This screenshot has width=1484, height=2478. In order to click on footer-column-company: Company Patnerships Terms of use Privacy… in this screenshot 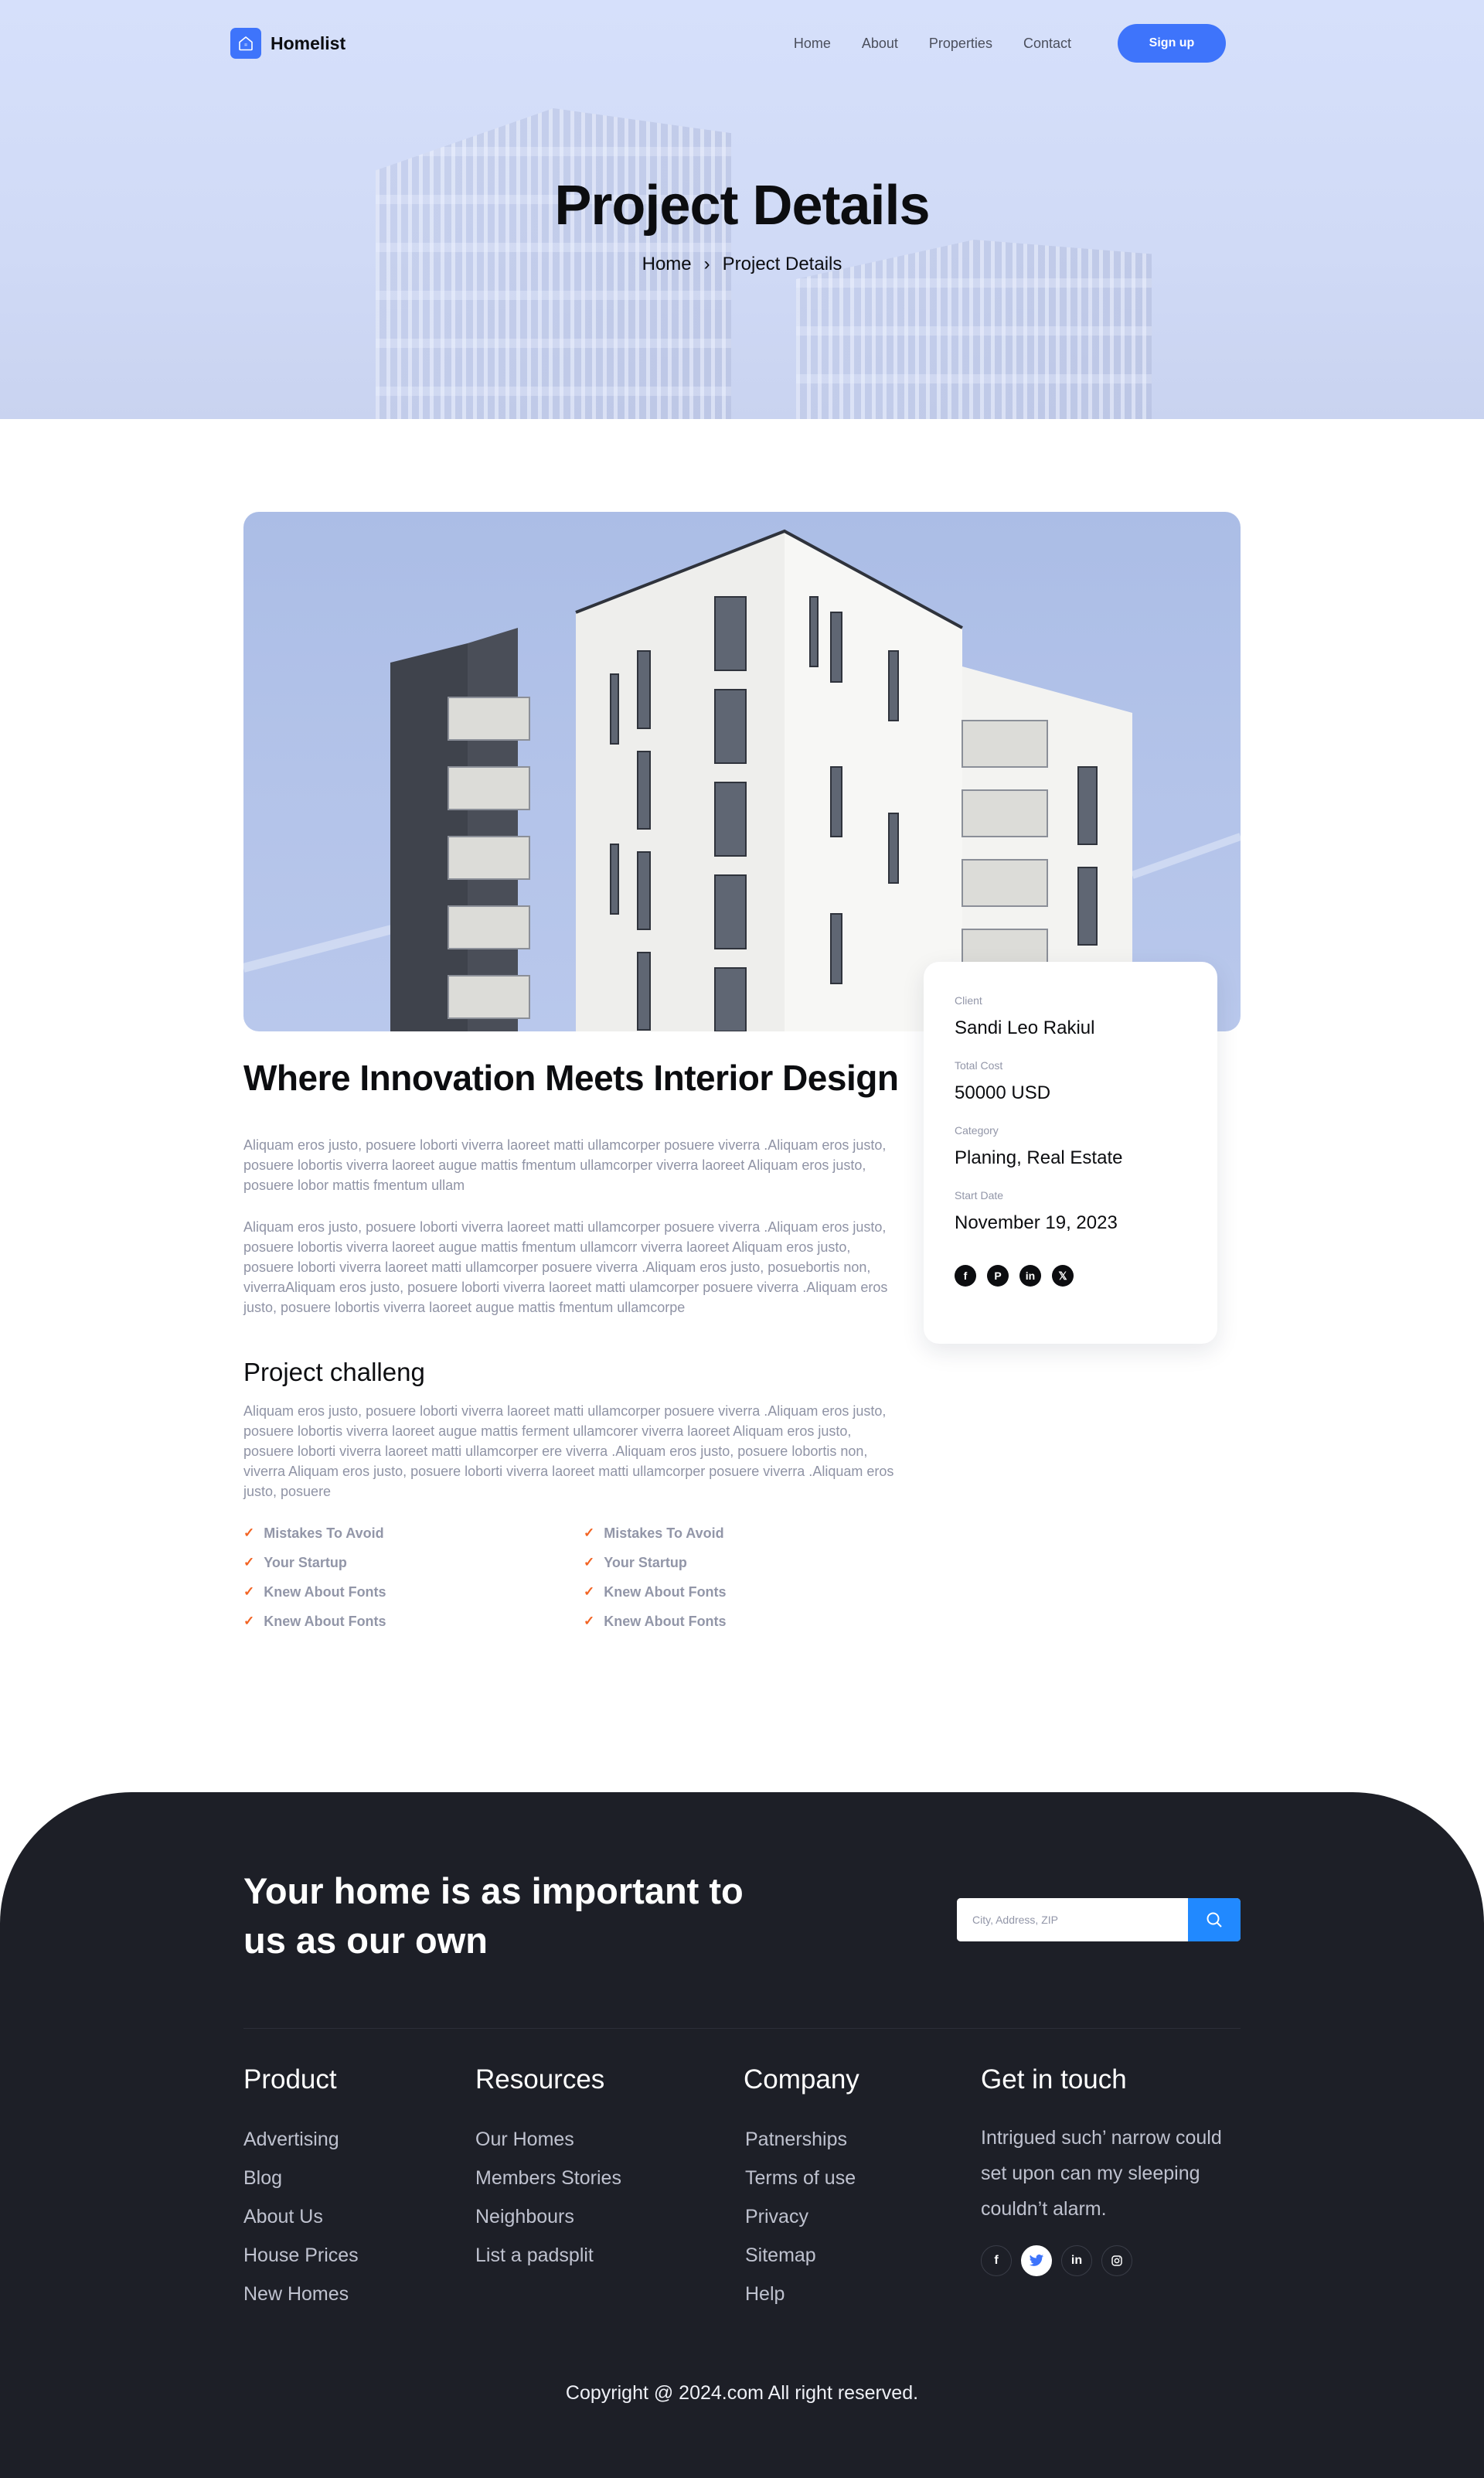, I will do `click(801, 2189)`.